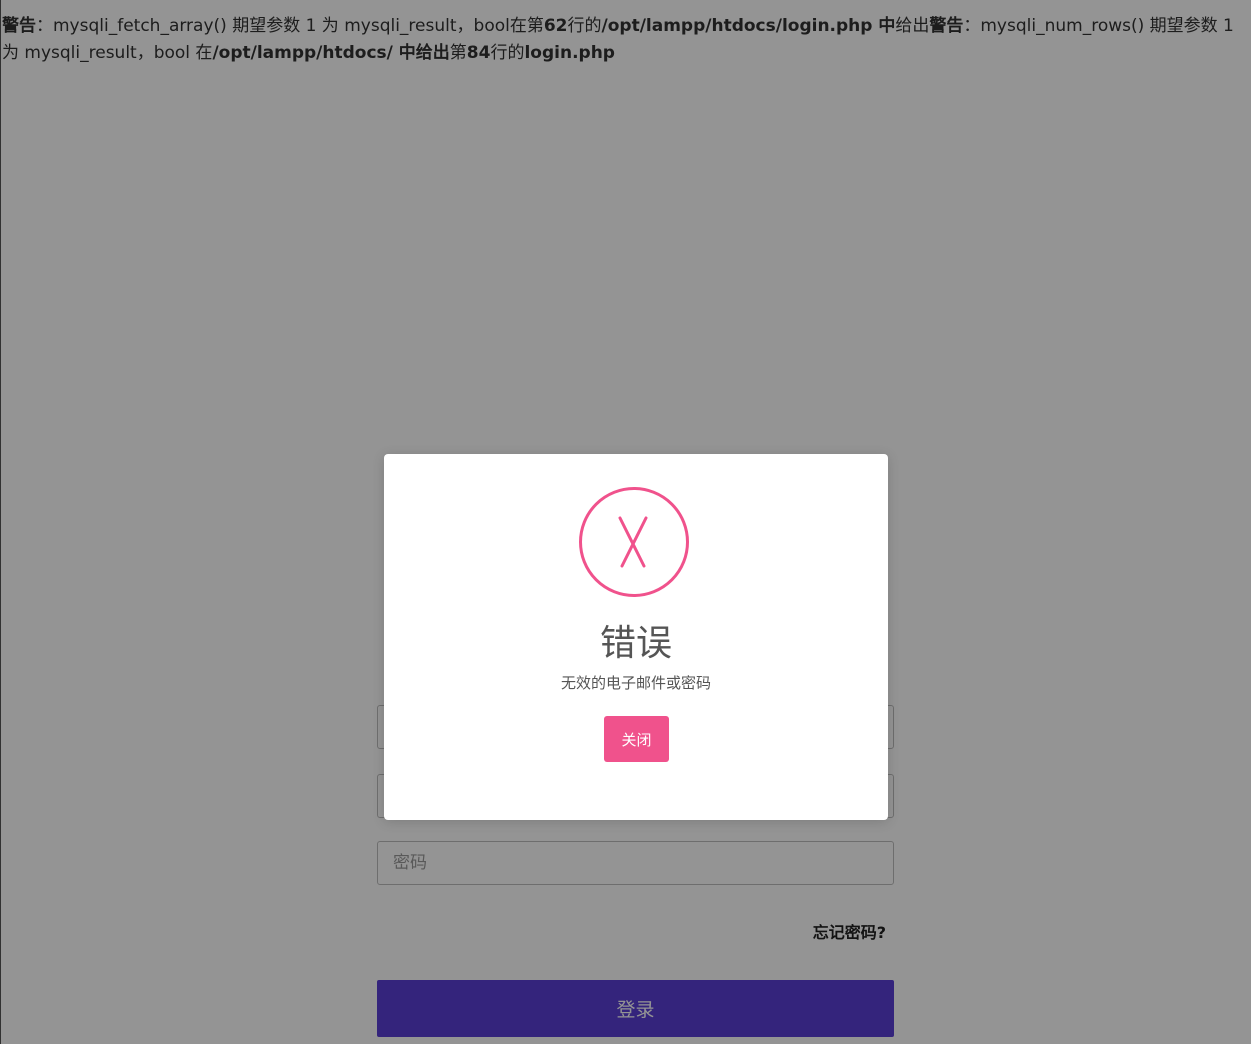 The width and height of the screenshot is (1251, 1059). Describe the element at coordinates (636, 739) in the screenshot. I see `close-button: 关闭` at that location.